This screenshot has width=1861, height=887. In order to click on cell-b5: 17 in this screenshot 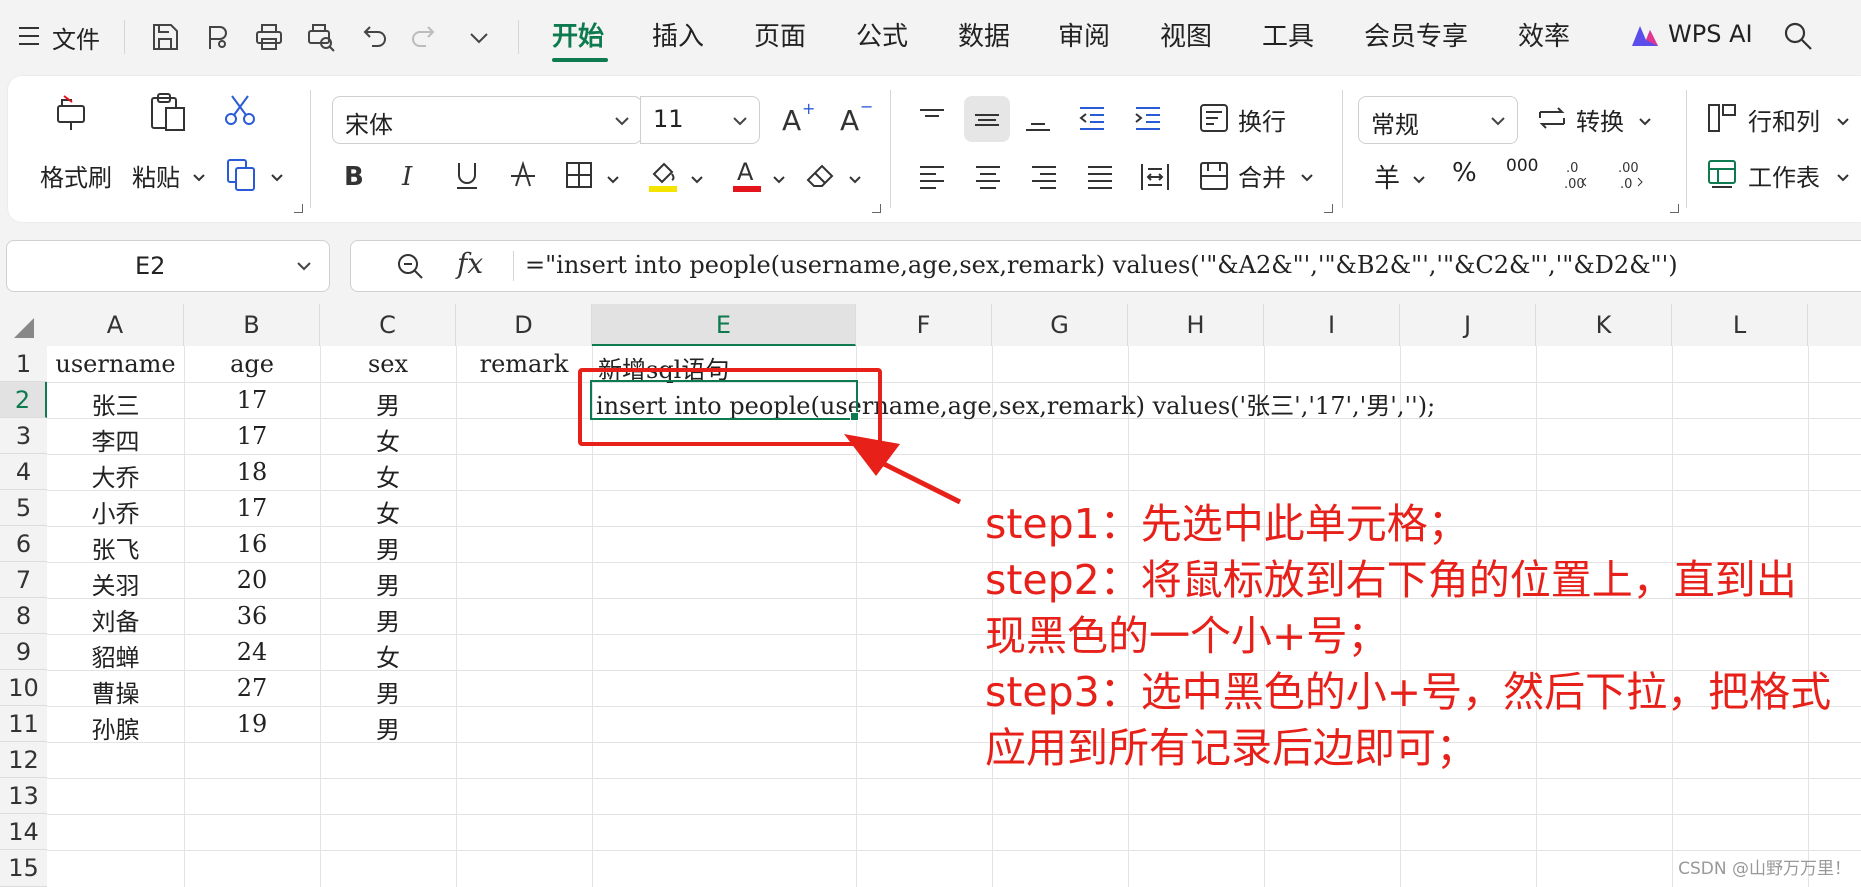, I will do `click(252, 508)`.